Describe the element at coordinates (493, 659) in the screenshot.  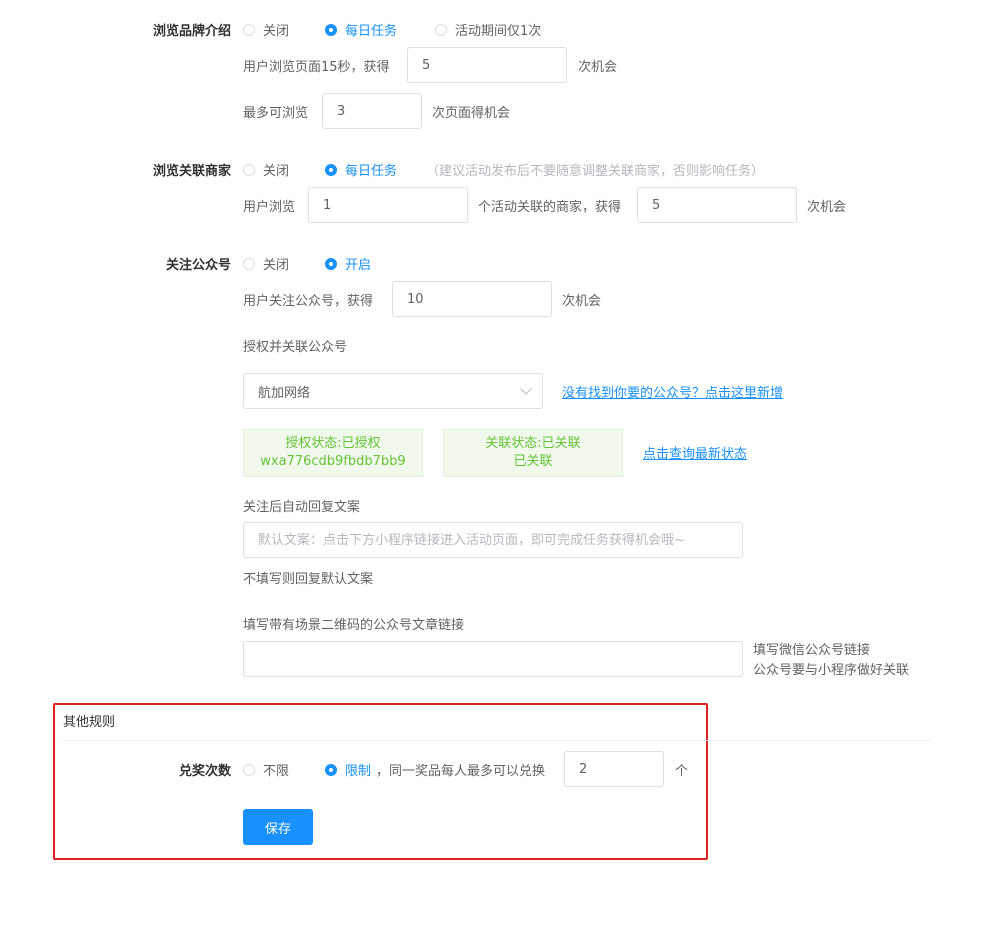
I see `article-link-input` at that location.